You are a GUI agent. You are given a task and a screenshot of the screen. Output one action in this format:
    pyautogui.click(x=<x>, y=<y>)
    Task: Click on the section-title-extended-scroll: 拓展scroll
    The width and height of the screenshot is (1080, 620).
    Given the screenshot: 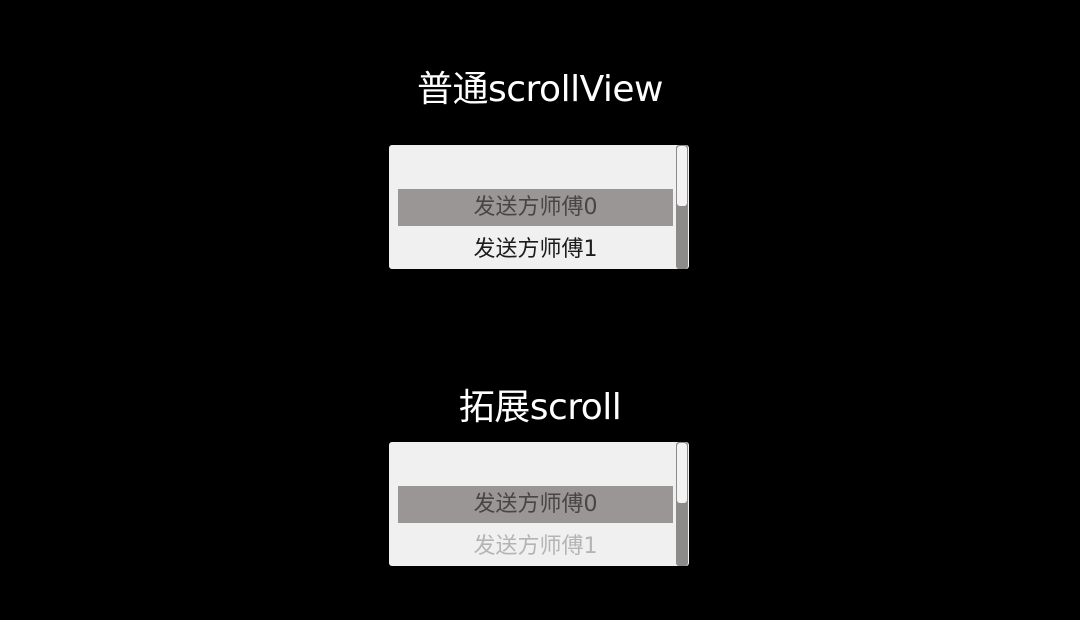 What is the action you would take?
    pyautogui.click(x=540, y=407)
    